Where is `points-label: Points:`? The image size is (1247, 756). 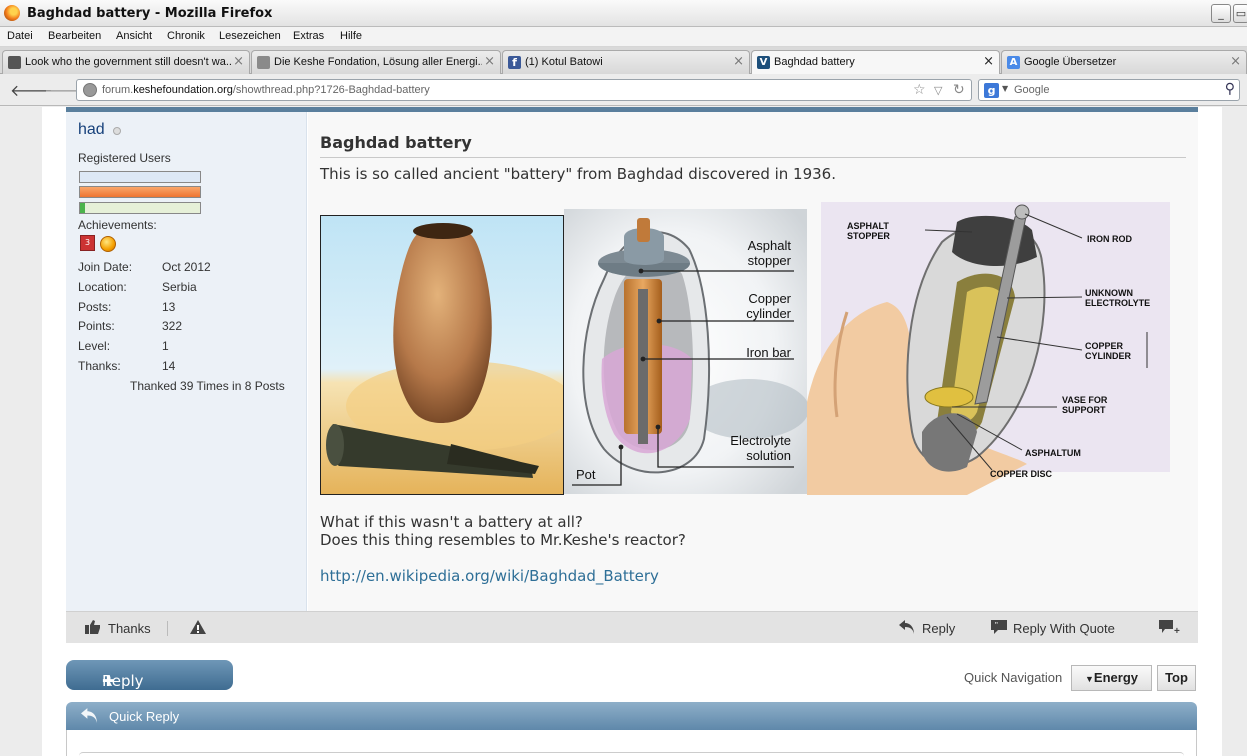
points-label: Points: is located at coordinates (96, 326).